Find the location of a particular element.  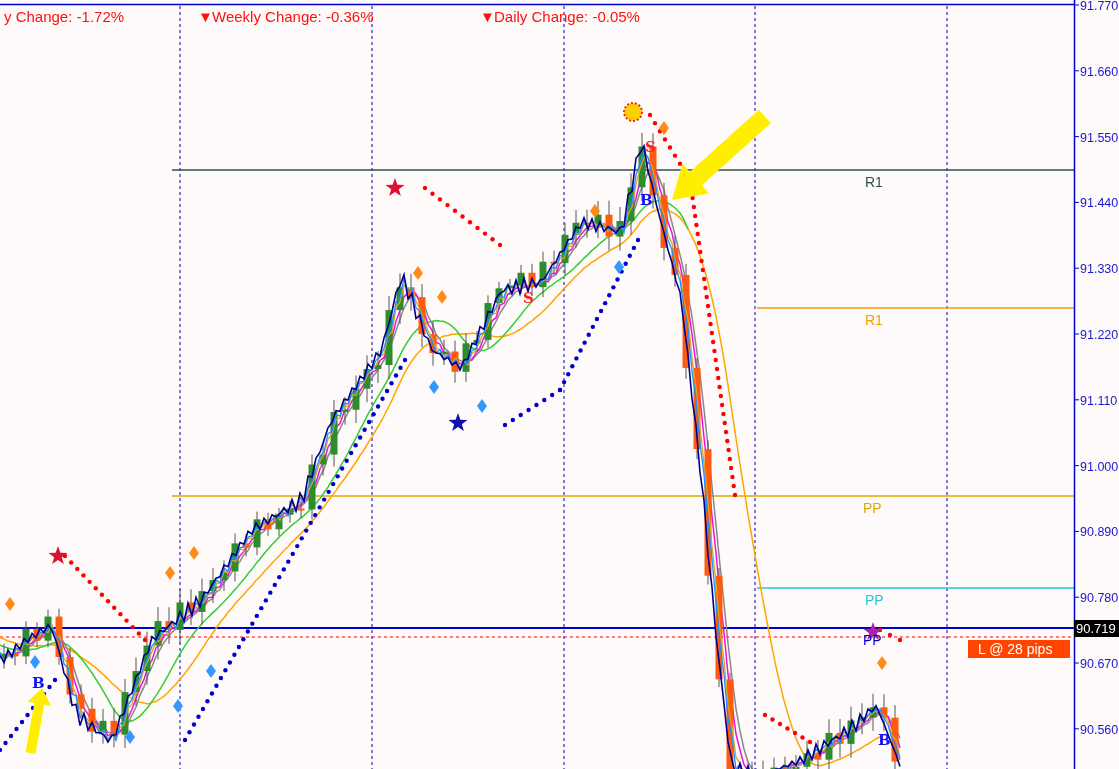

price-tick-label: 91.330 is located at coordinates (1099, 269).